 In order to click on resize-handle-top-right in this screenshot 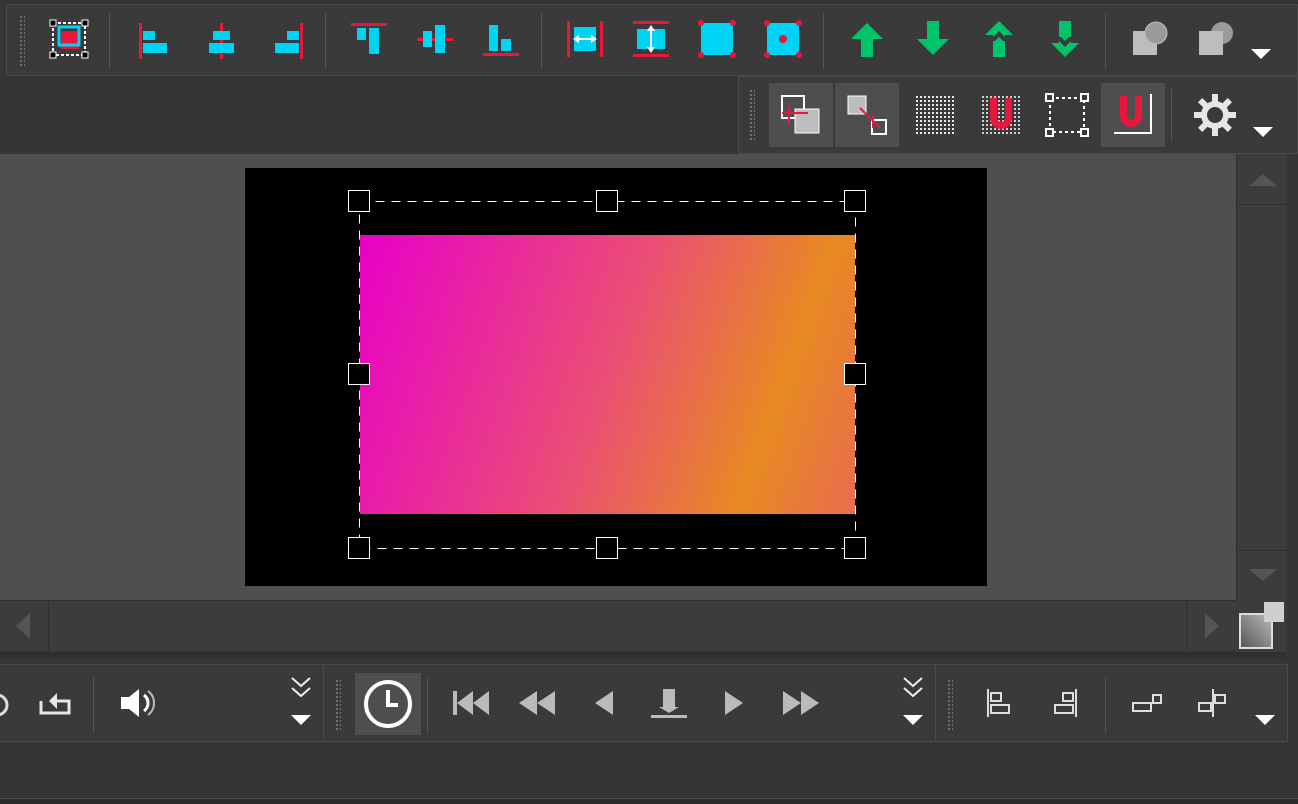, I will do `click(855, 201)`.